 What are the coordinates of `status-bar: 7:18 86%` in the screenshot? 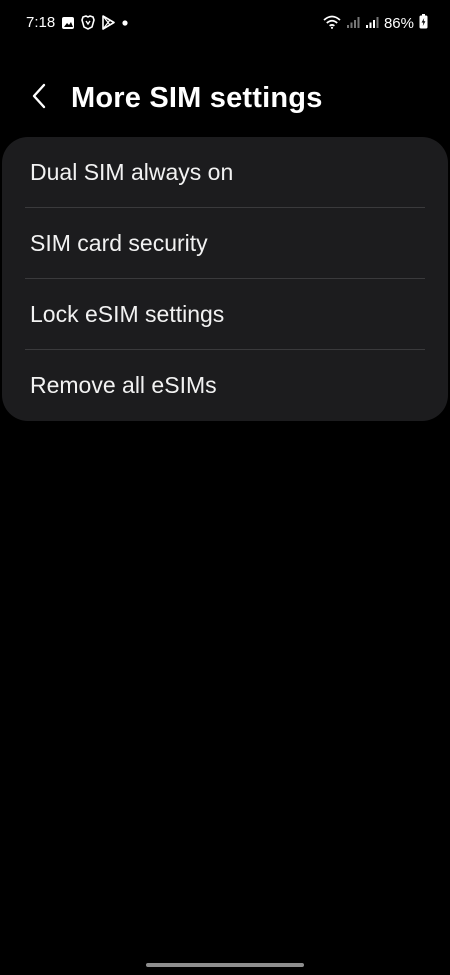 It's located at (225, 23).